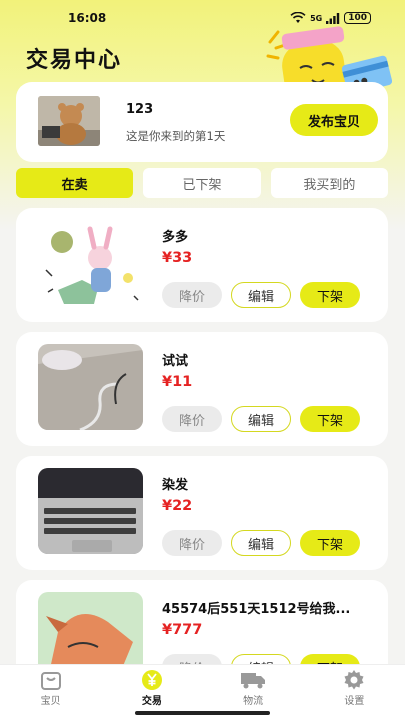 This screenshot has width=405, height=720. Describe the element at coordinates (354, 680) in the screenshot. I see `gear-icon` at that location.